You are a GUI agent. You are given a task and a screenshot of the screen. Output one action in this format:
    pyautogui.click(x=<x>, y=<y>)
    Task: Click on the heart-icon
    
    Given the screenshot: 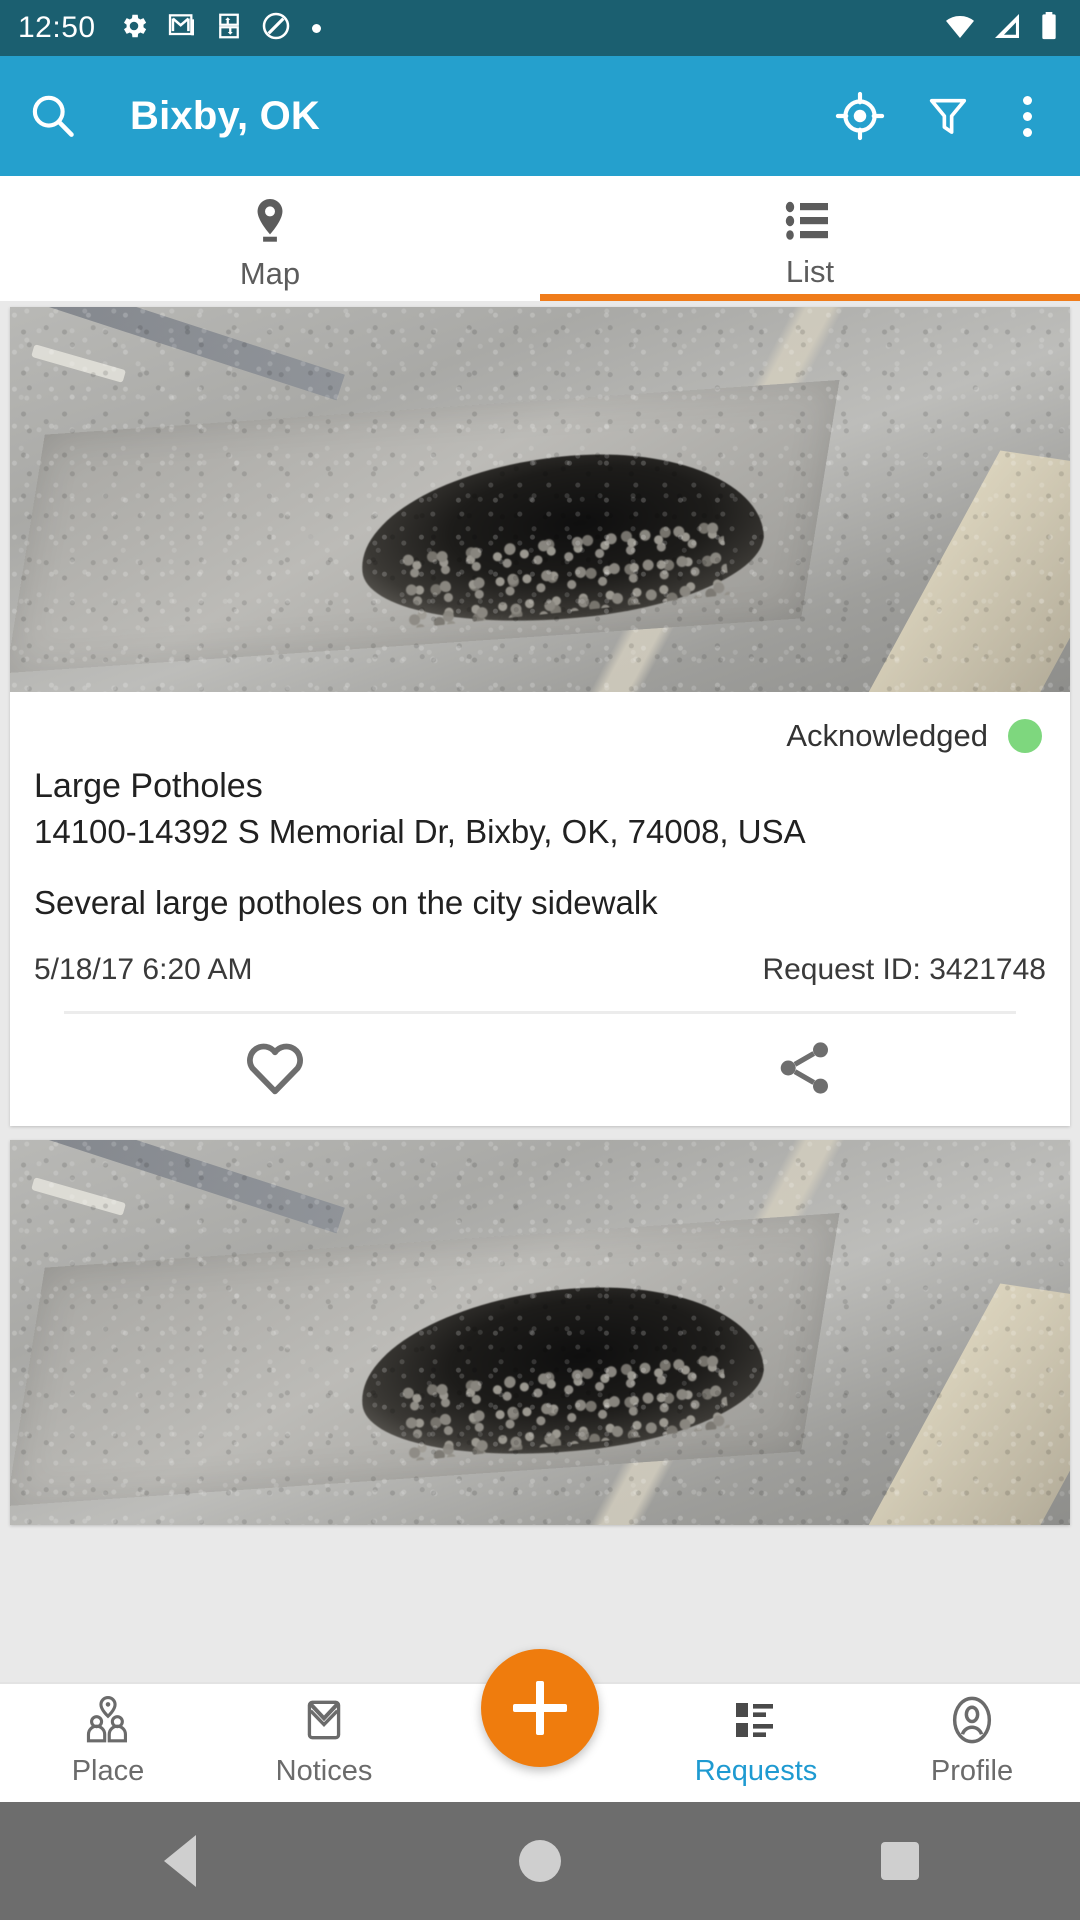 What is the action you would take?
    pyautogui.click(x=275, y=1070)
    